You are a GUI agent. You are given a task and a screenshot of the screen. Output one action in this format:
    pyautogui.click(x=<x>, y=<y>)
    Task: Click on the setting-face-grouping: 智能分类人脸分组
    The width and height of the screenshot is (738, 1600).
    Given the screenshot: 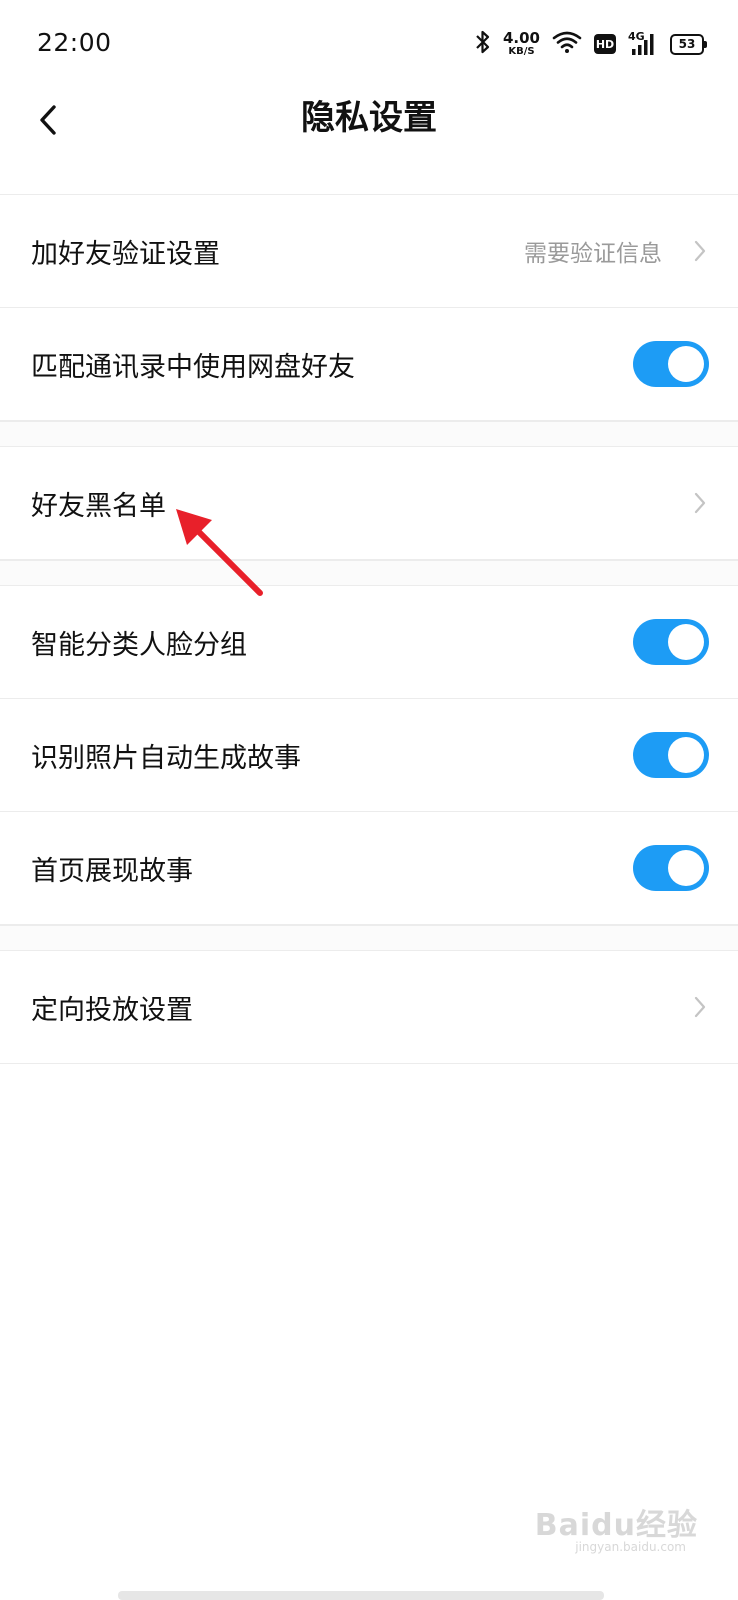 What is the action you would take?
    pyautogui.click(x=369, y=642)
    